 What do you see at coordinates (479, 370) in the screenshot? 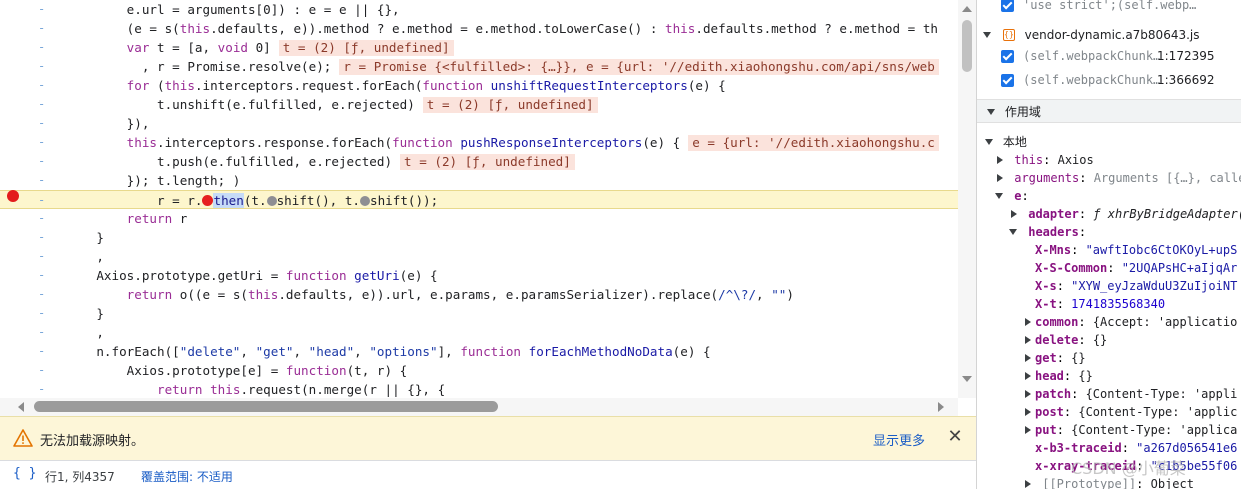
I see `code-line: - Axios.prototype[e] = function(t, r) {` at bounding box center [479, 370].